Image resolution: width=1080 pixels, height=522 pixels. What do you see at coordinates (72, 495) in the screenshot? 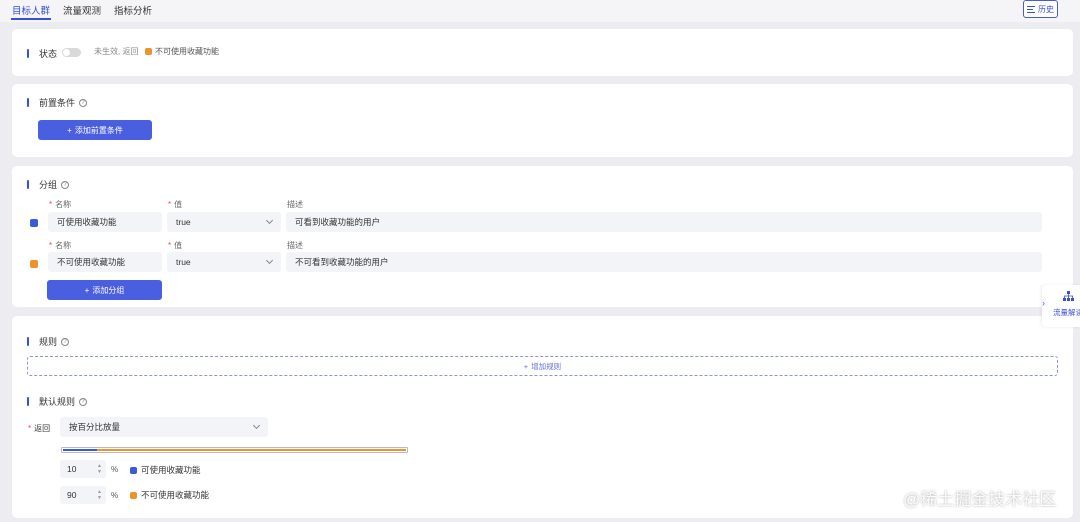
I see `percent-value: 90` at bounding box center [72, 495].